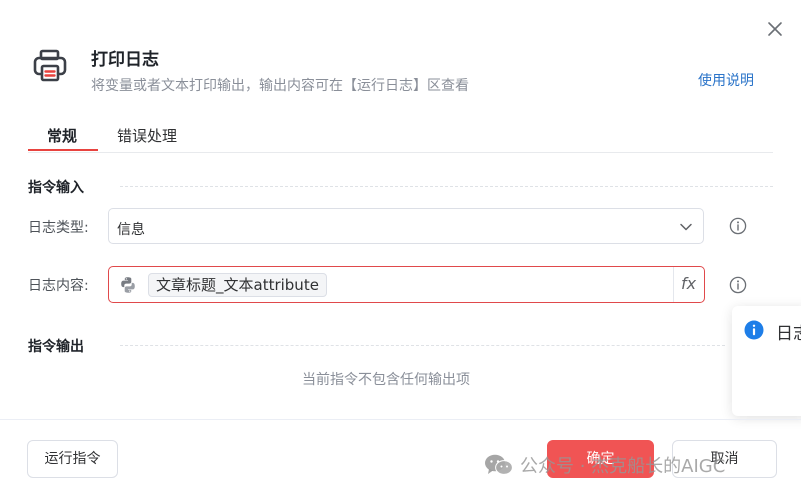  I want to click on log-type-label: 日志类型:, so click(58, 228).